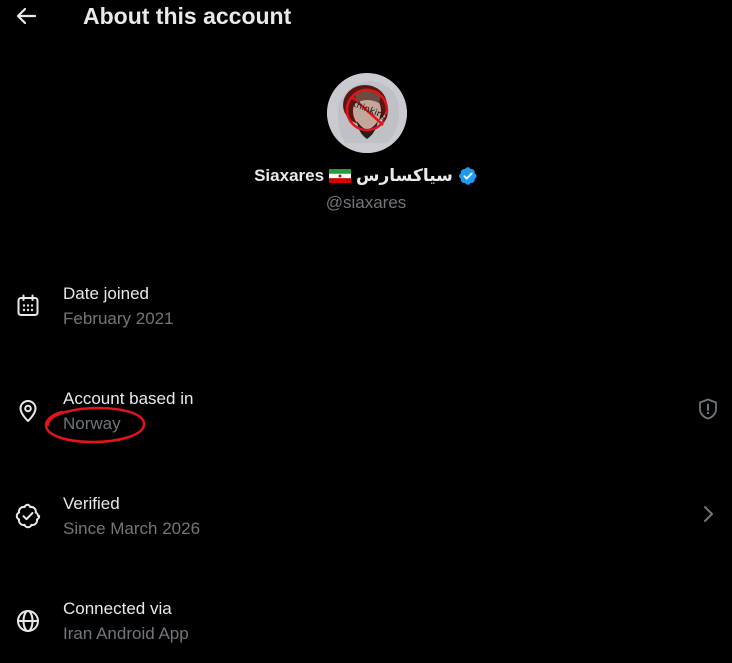 Image resolution: width=732 pixels, height=663 pixels. I want to click on row-value-date-joined: February 2021, so click(118, 318).